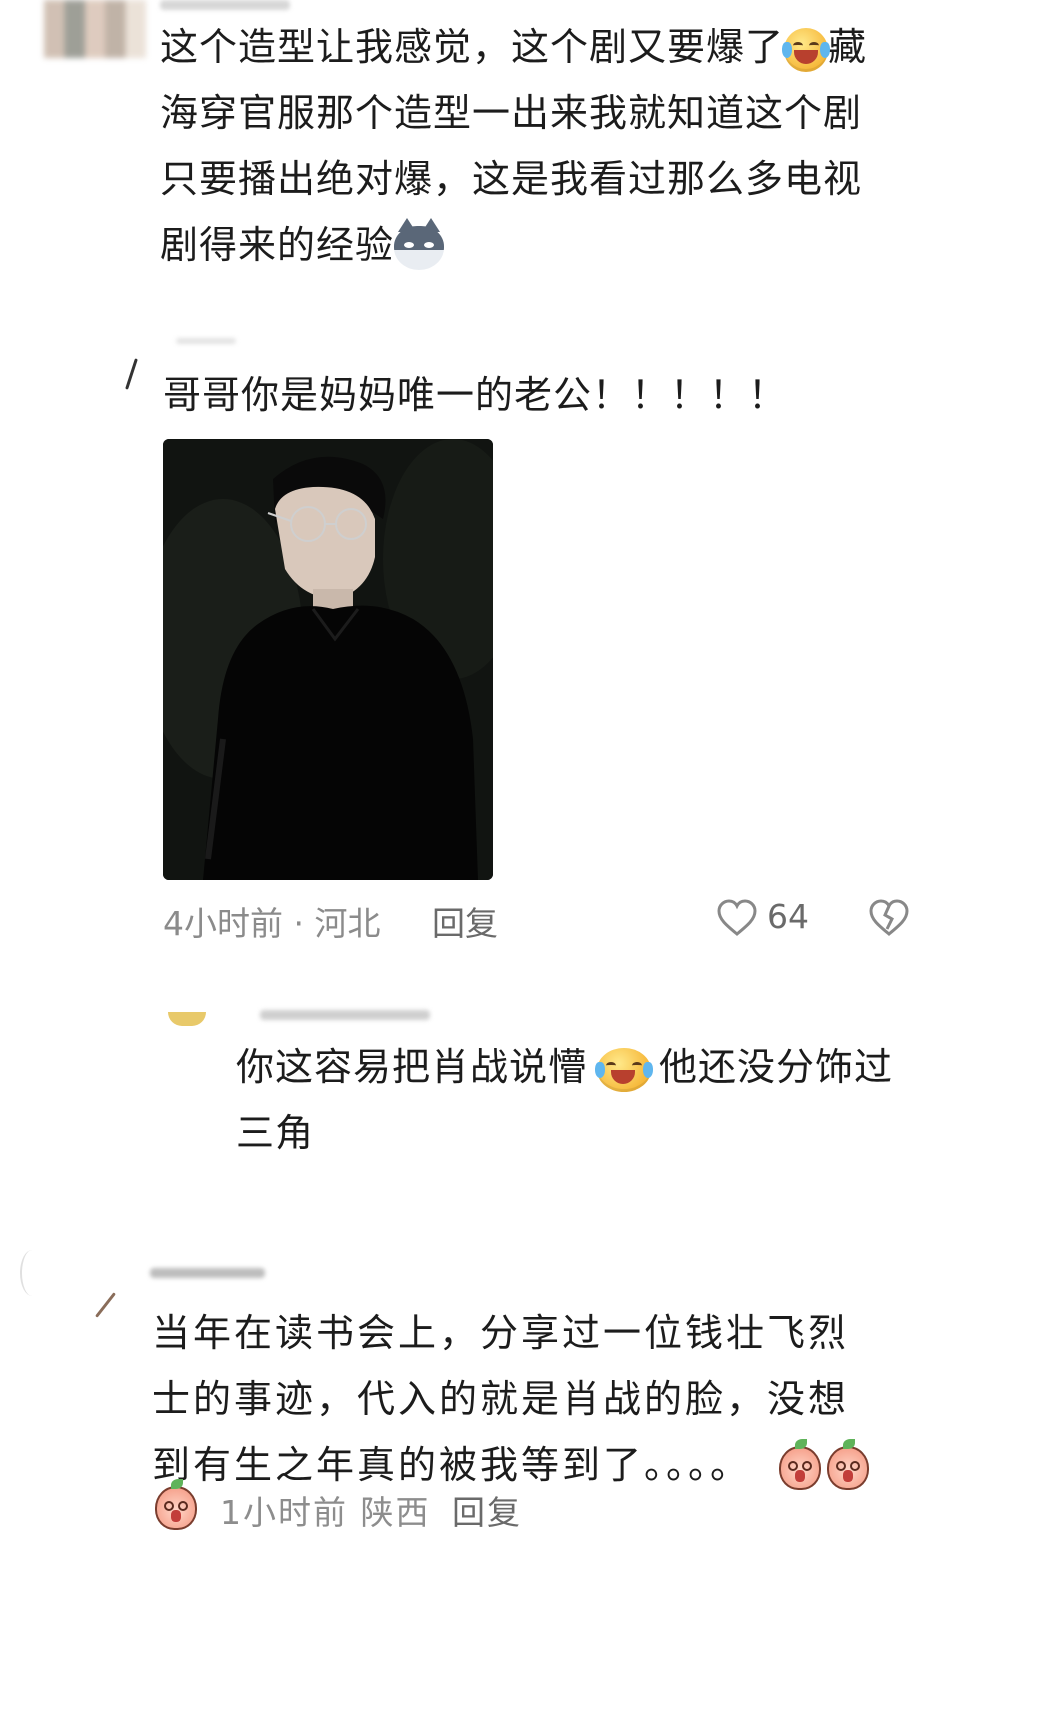 Image resolution: width=1052 pixels, height=1716 pixels. What do you see at coordinates (223, 923) in the screenshot?
I see `comment-2-time: 4小时前` at bounding box center [223, 923].